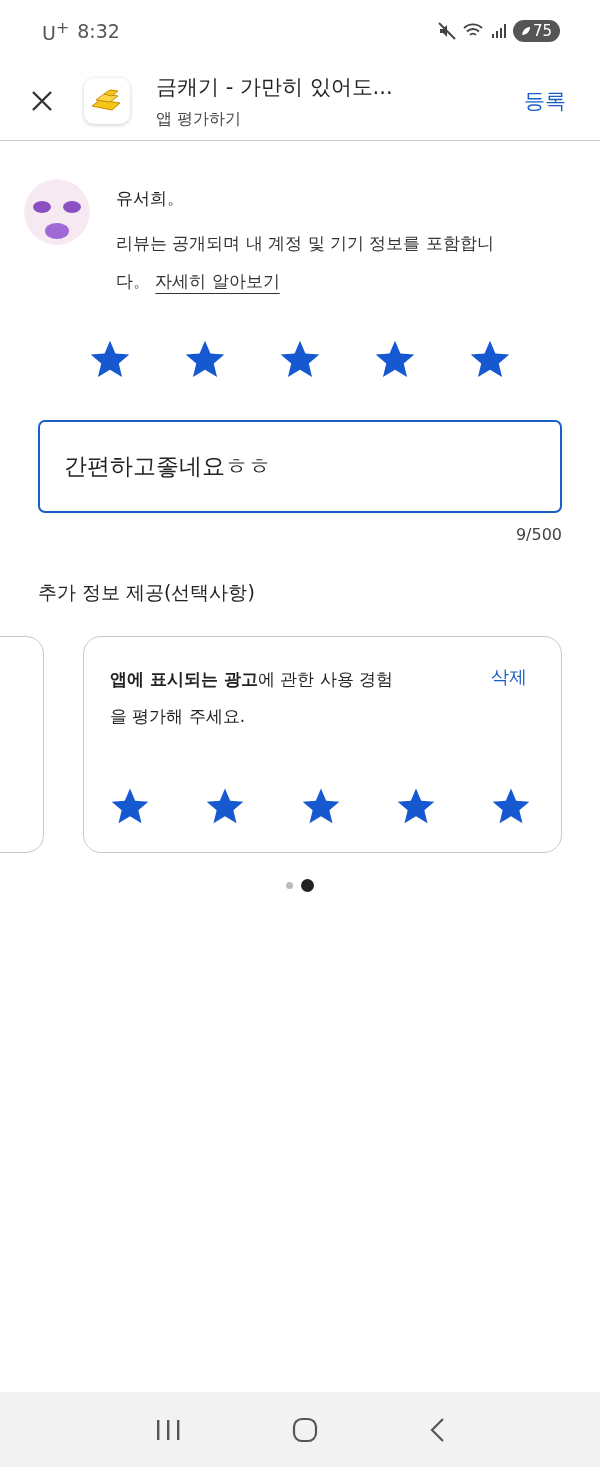 This screenshot has width=600, height=1467. What do you see at coordinates (98, 31) in the screenshot?
I see `clock: 8:32` at bounding box center [98, 31].